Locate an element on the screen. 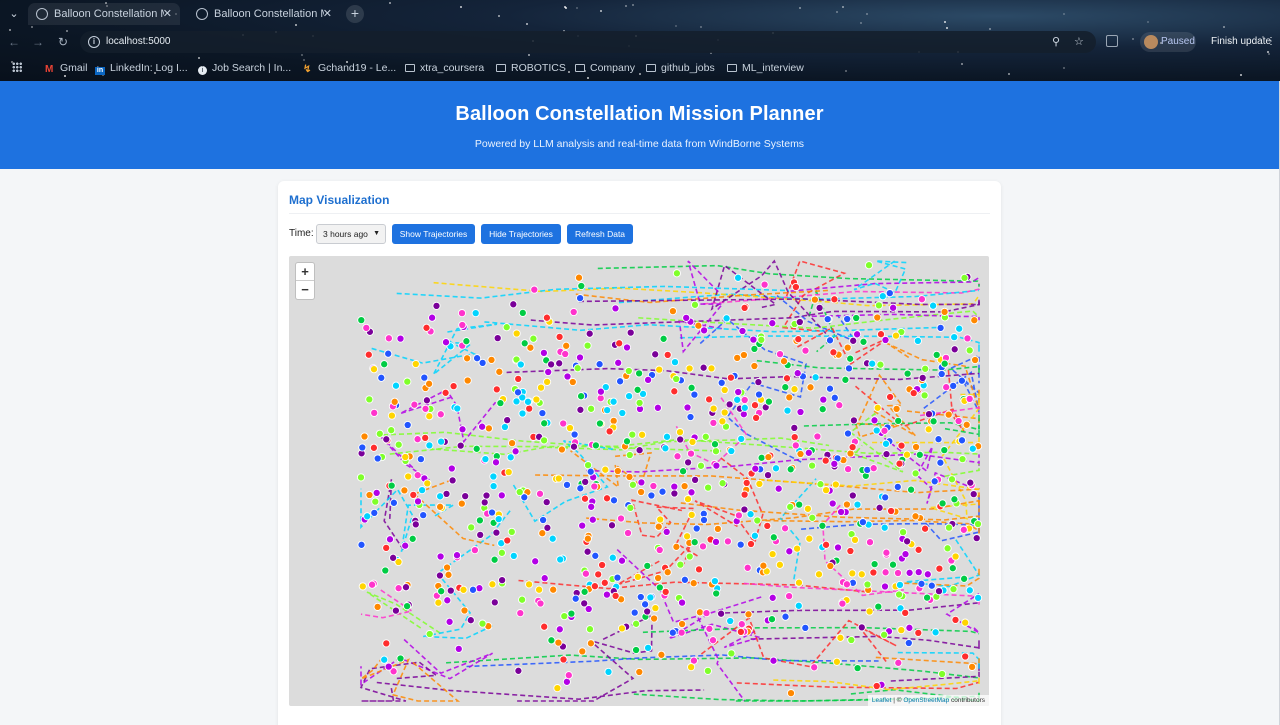  bookmark-folder-github-jobs: github_jobs is located at coordinates (680, 68).